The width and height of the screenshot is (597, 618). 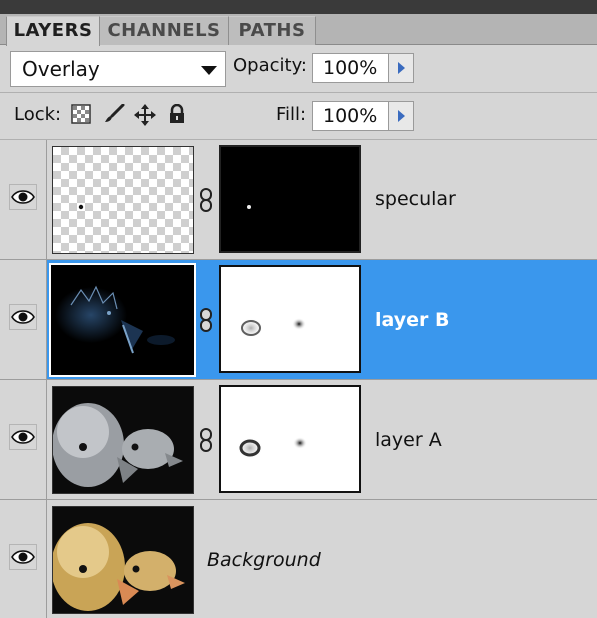 I want to click on opacity-input: 100%, so click(x=351, y=68).